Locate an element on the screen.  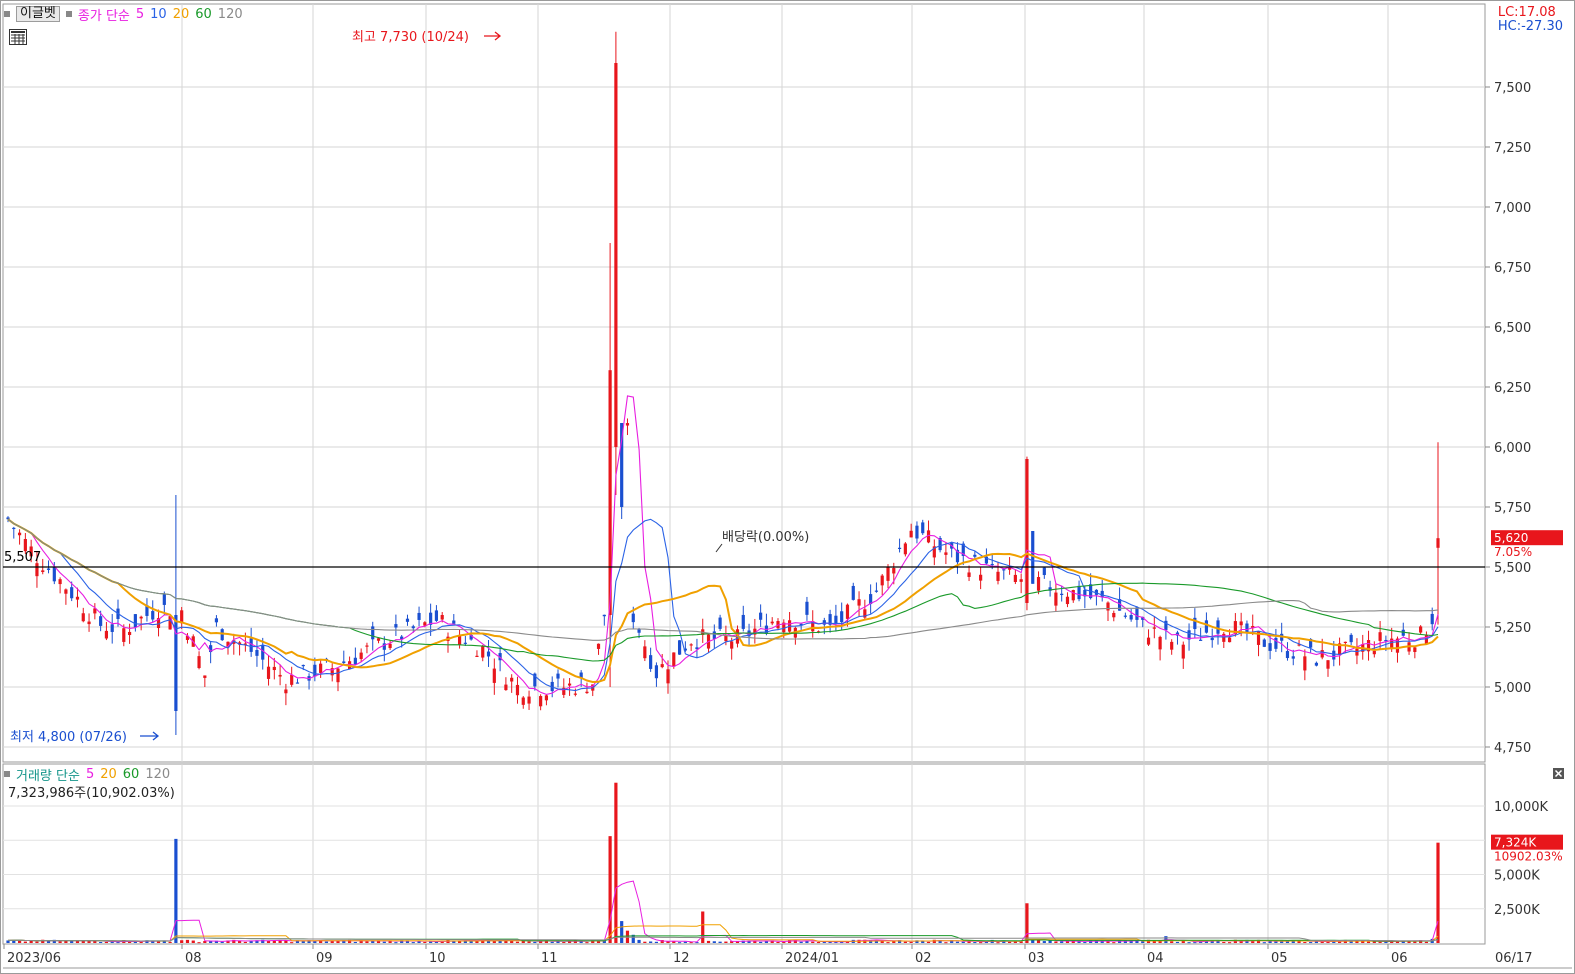
stock-name: 이글벳 is located at coordinates (38, 14).